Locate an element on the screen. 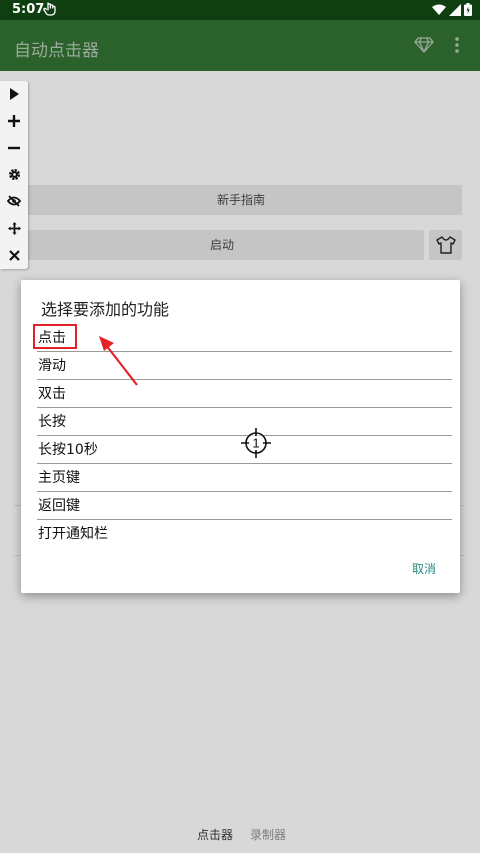 The image size is (480, 853). move-button is located at coordinates (14, 228).